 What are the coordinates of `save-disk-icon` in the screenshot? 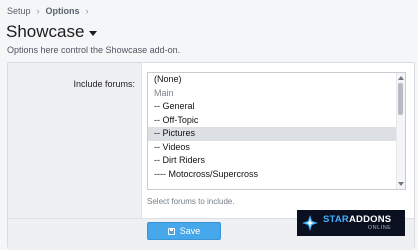 It's located at (171, 231).